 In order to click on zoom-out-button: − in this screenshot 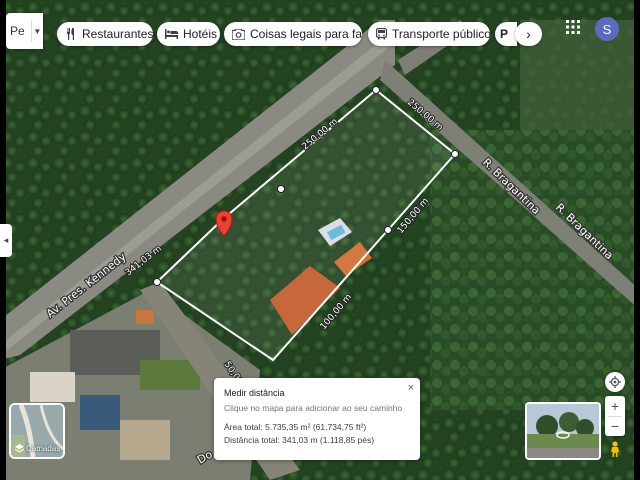, I will do `click(615, 426)`.